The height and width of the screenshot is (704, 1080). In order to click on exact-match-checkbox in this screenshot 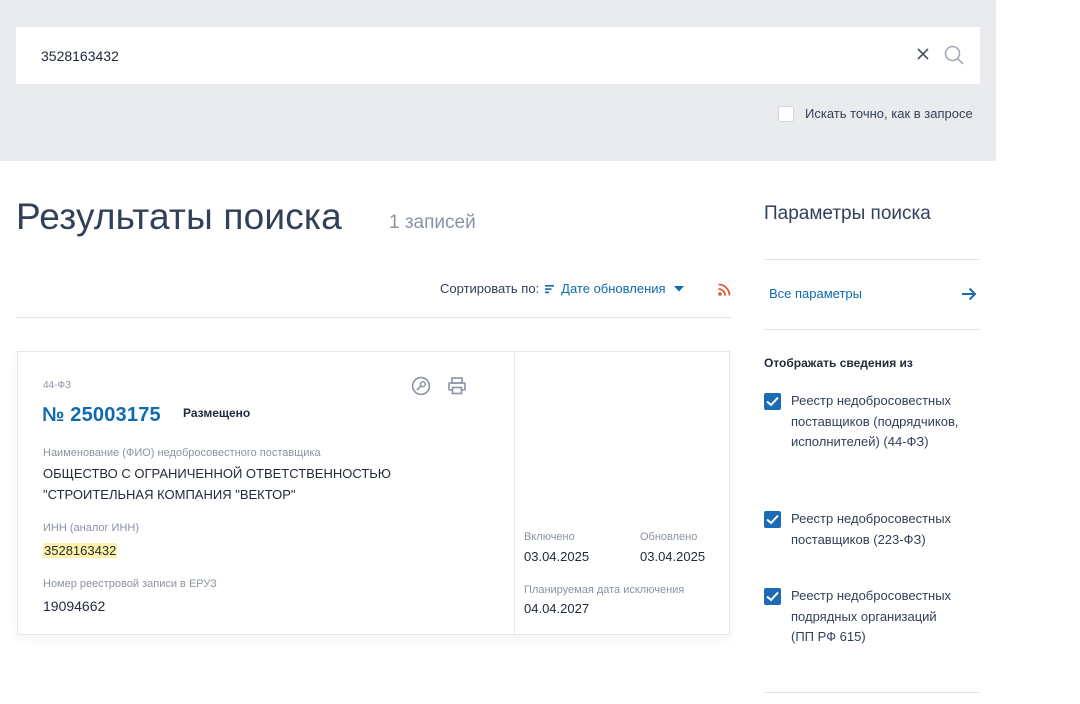, I will do `click(786, 114)`.